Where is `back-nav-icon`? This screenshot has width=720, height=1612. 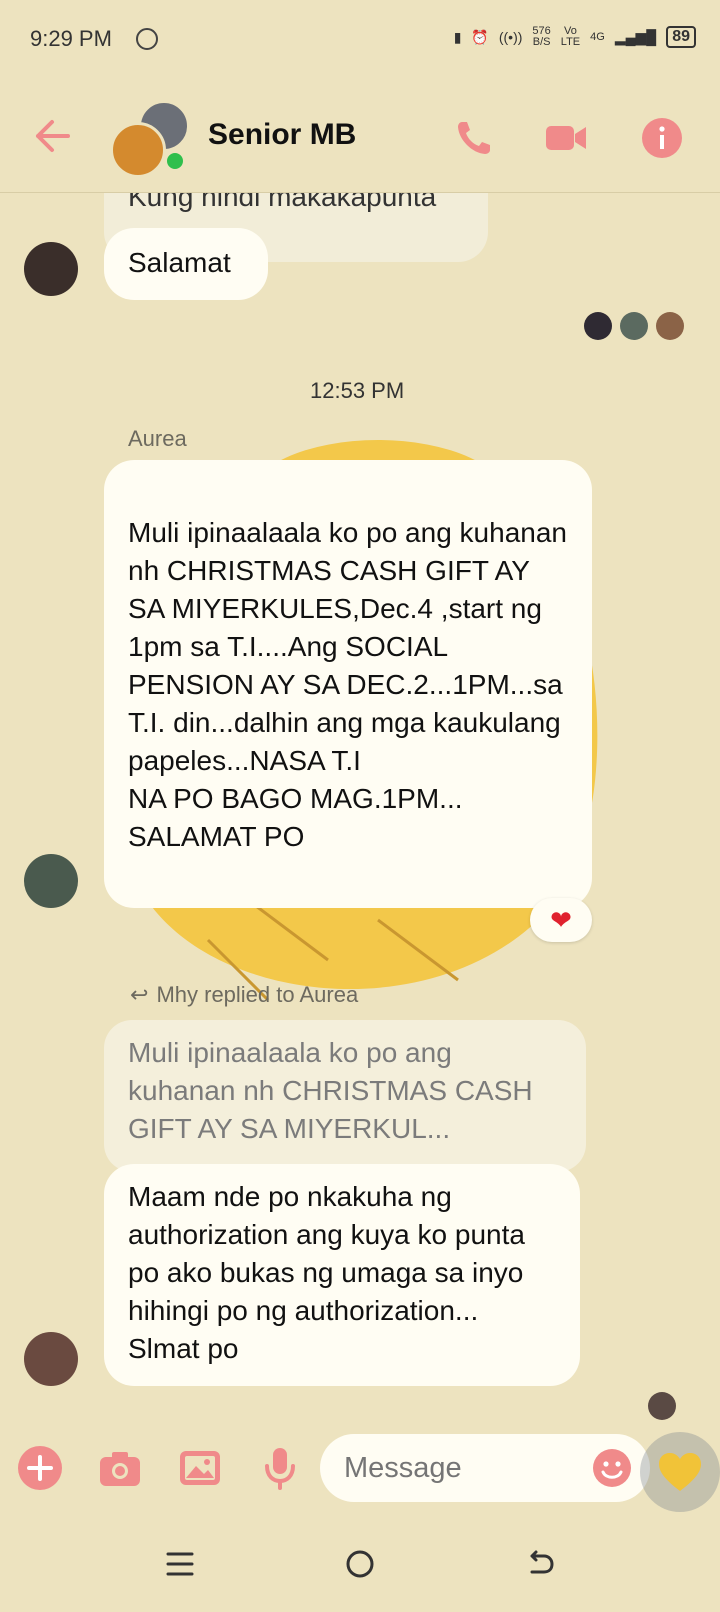 back-nav-icon is located at coordinates (540, 1564).